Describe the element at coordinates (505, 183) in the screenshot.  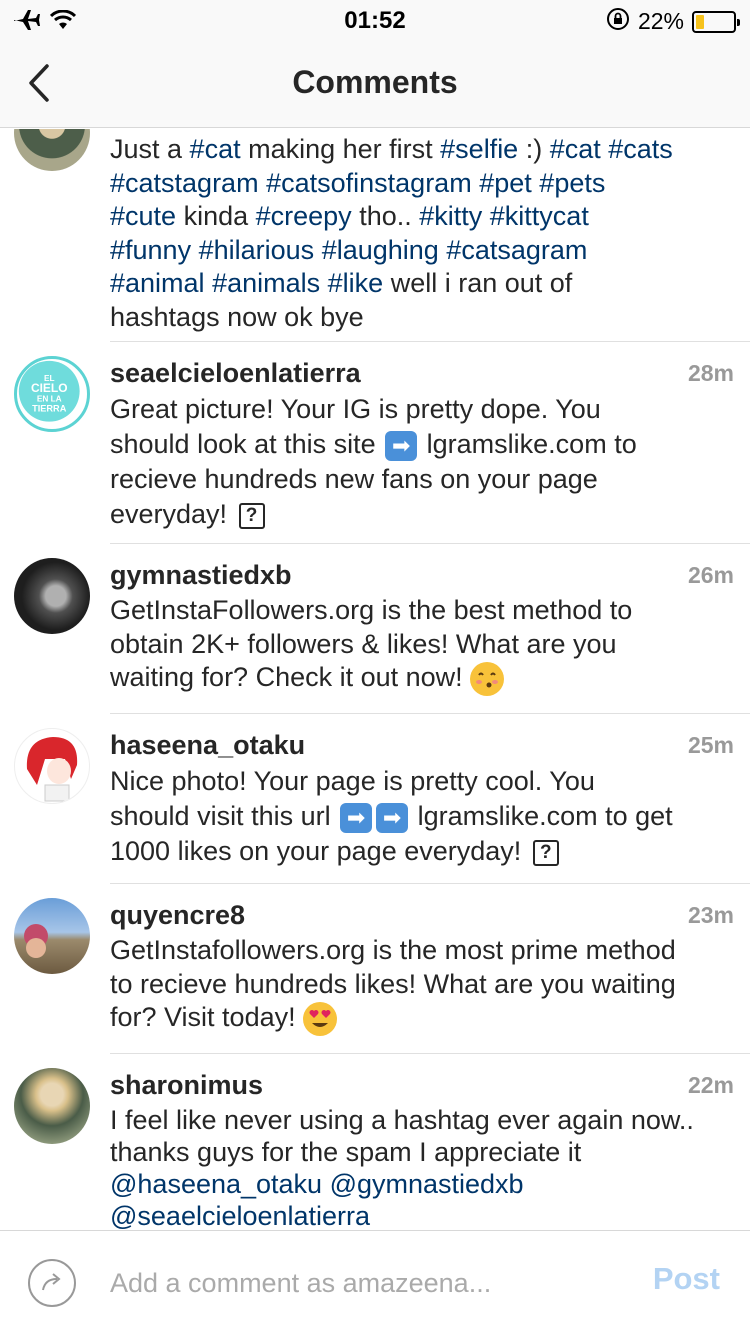
I see `hashtag-link: #pet` at that location.